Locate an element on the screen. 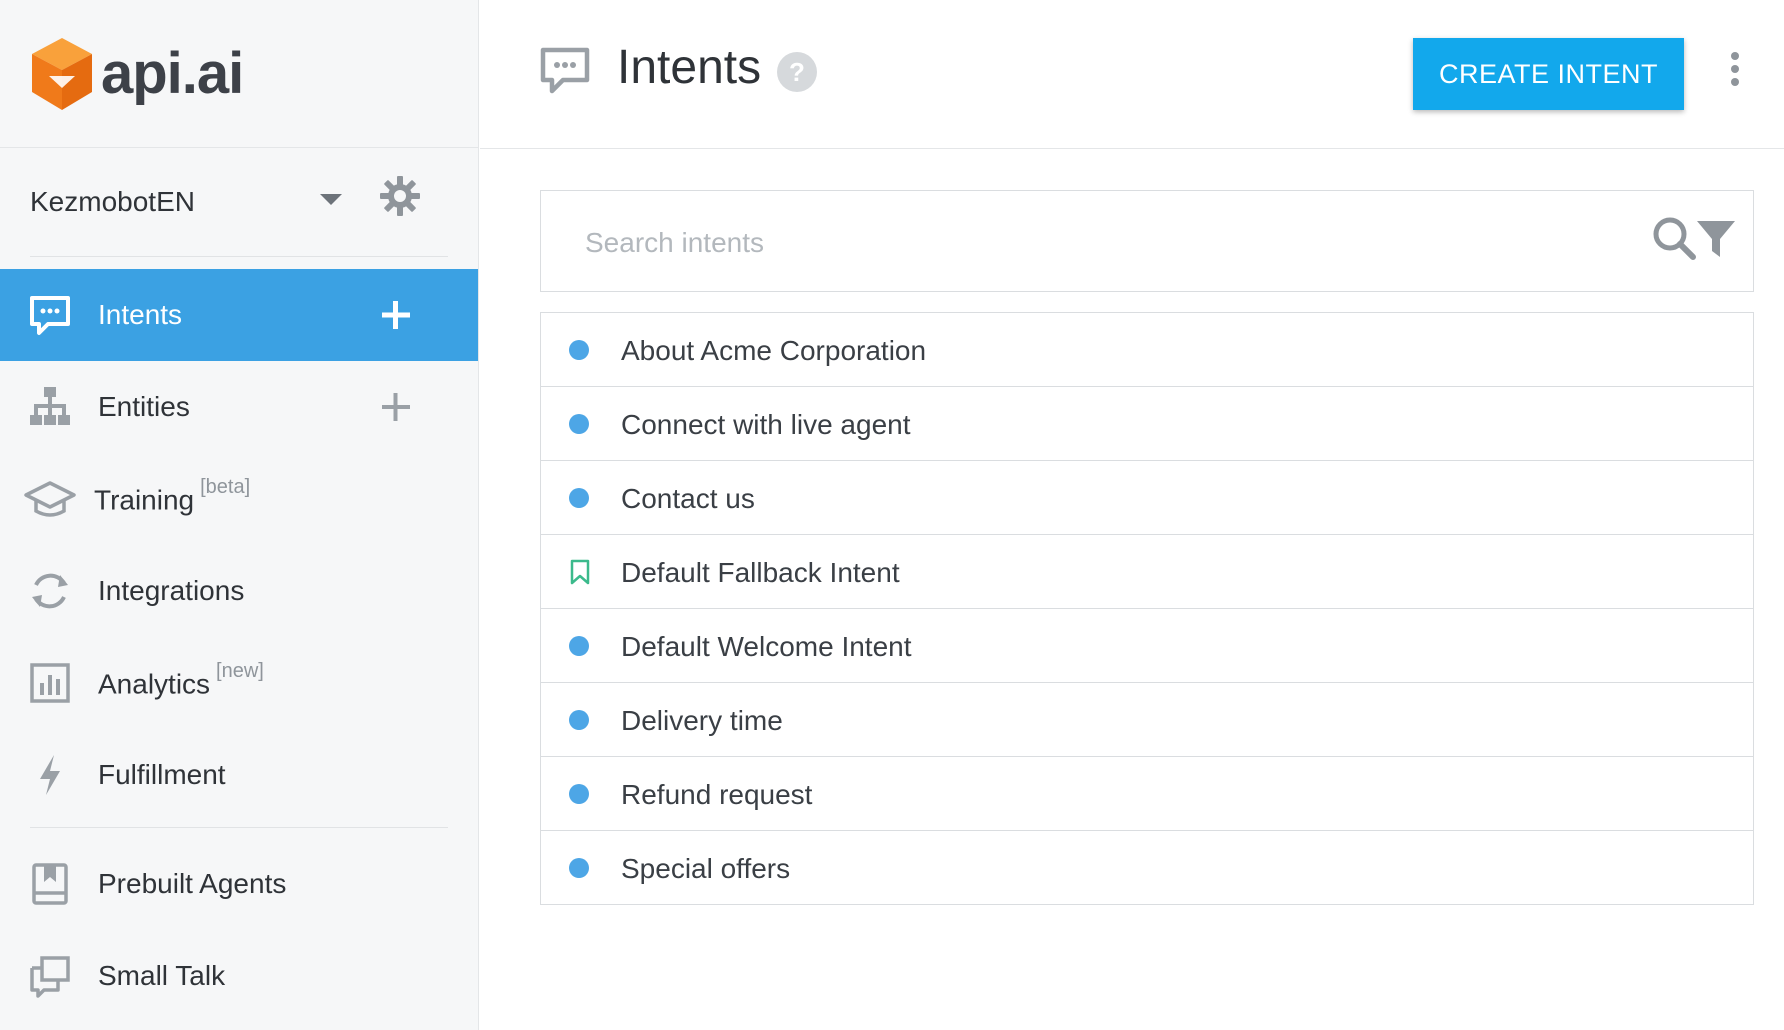 The width and height of the screenshot is (1784, 1030). sidebar-item-analytics: Analytics [new] is located at coordinates (239, 683).